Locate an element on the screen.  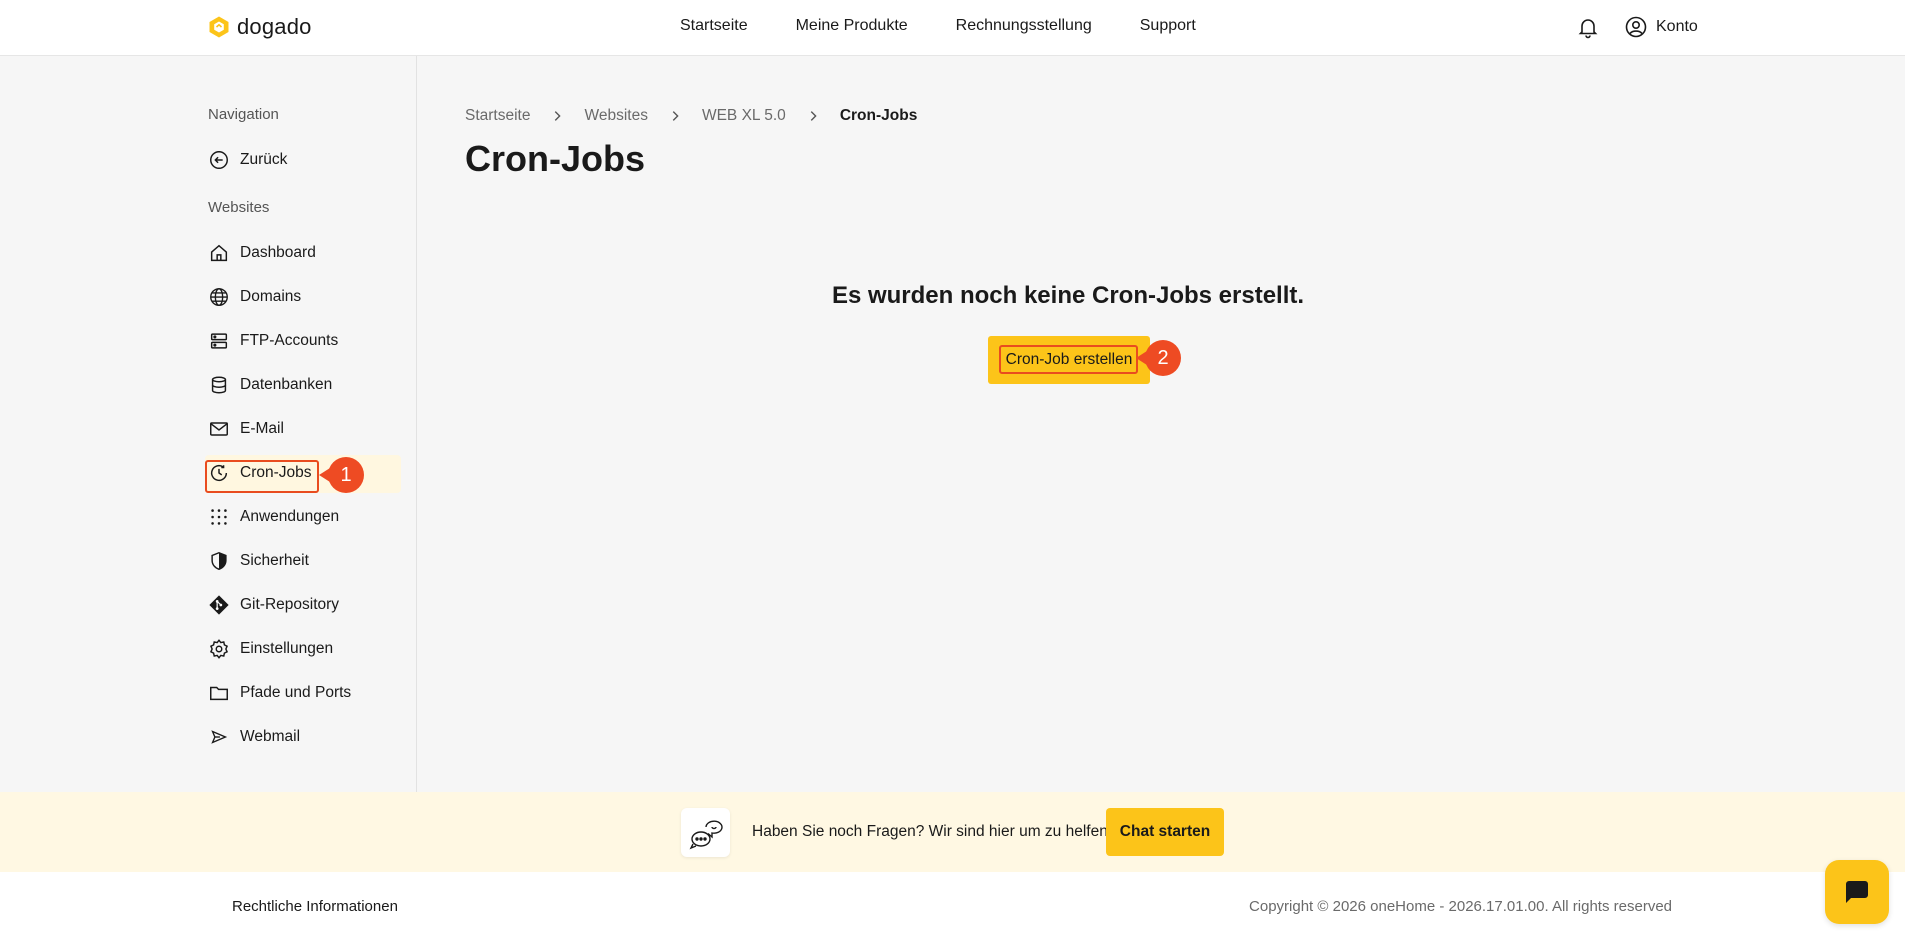
annotation-highlight-create-button is located at coordinates (1068, 359).